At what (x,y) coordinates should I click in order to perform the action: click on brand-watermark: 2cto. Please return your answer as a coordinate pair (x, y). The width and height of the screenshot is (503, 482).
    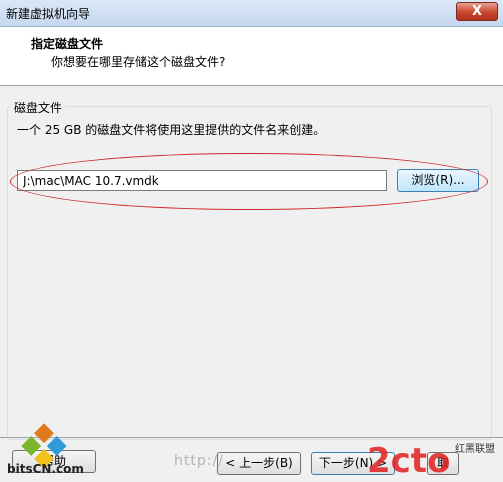
    Looking at the image, I should click on (408, 460).